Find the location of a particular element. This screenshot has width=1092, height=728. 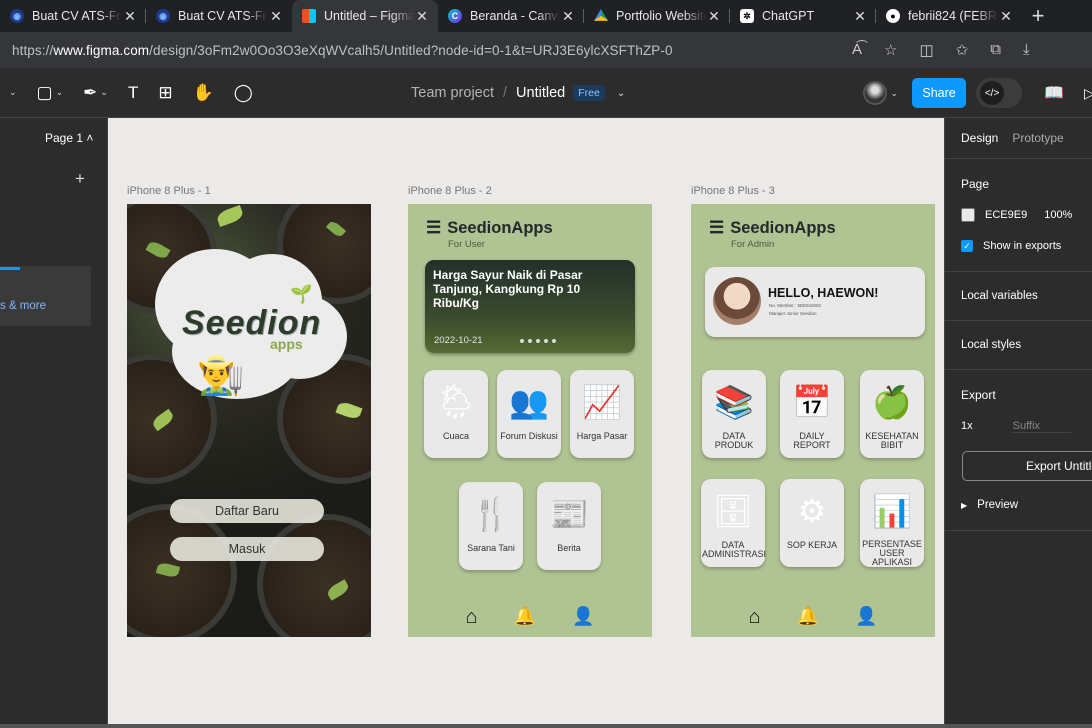

layer-selection is located at coordinates (45, 296).